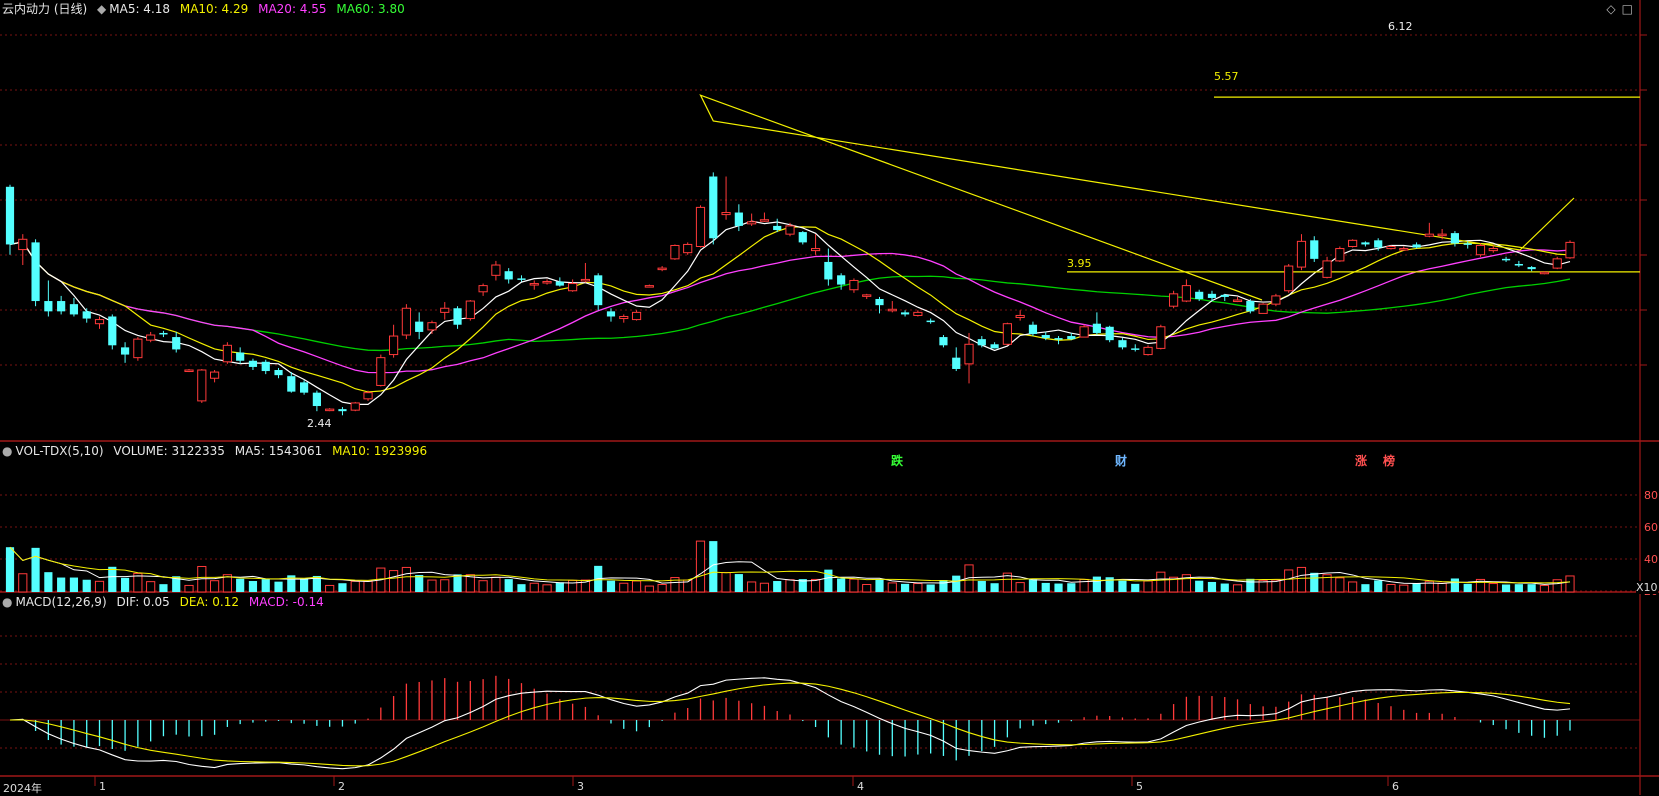 The image size is (1659, 796). I want to click on x-tick-3: 3, so click(580, 786).